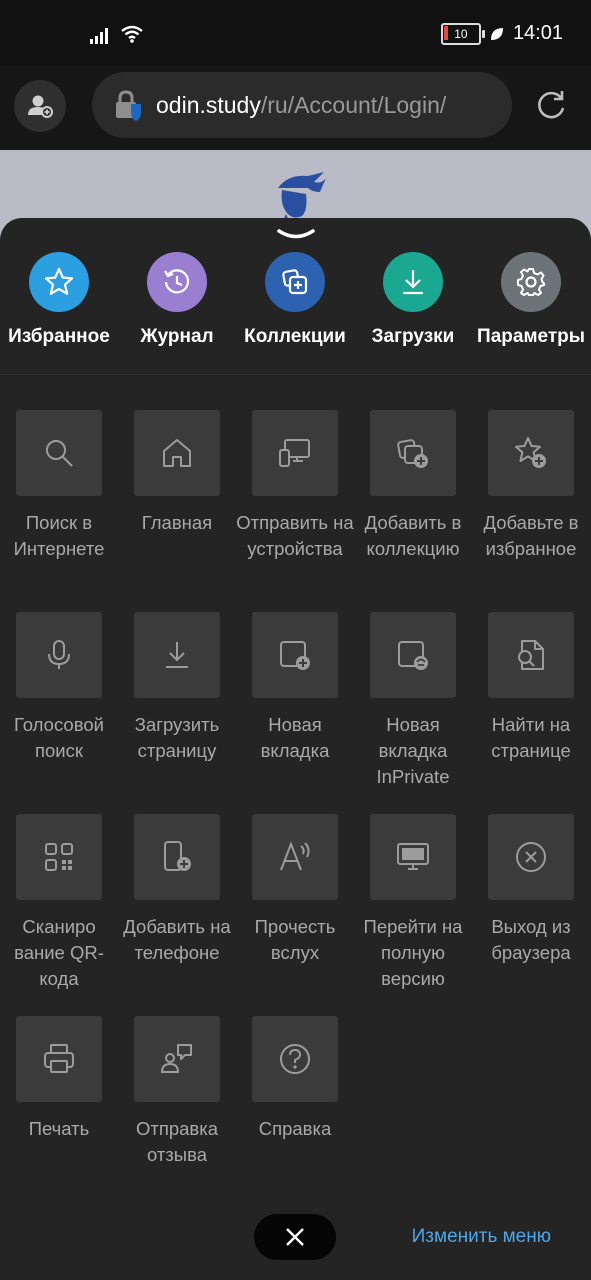 The image size is (591, 1280). What do you see at coordinates (413, 336) in the screenshot?
I see `quick-downloads-label: Загрузки` at bounding box center [413, 336].